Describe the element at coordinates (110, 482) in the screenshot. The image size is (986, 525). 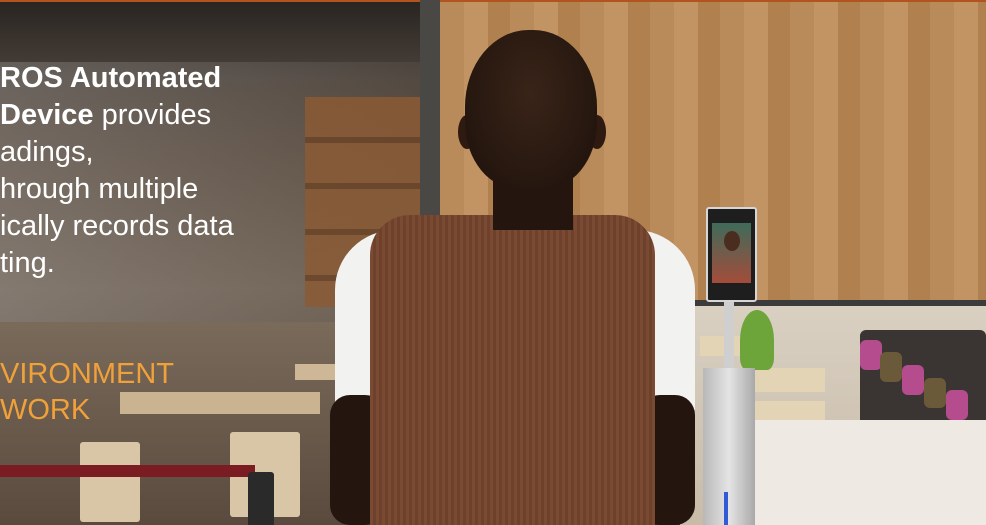
I see `chair` at that location.